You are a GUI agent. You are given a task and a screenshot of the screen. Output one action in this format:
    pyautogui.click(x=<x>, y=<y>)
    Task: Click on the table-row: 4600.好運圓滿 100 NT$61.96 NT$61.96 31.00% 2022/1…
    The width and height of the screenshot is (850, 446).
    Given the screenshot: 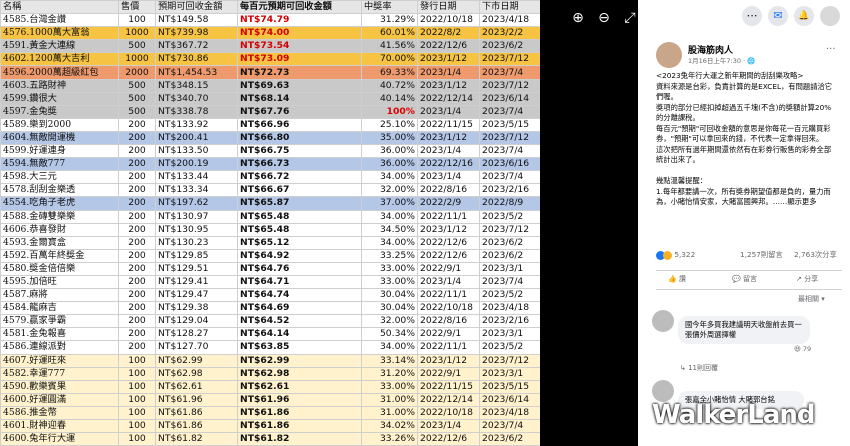 What is the action you would take?
    pyautogui.click(x=270, y=399)
    